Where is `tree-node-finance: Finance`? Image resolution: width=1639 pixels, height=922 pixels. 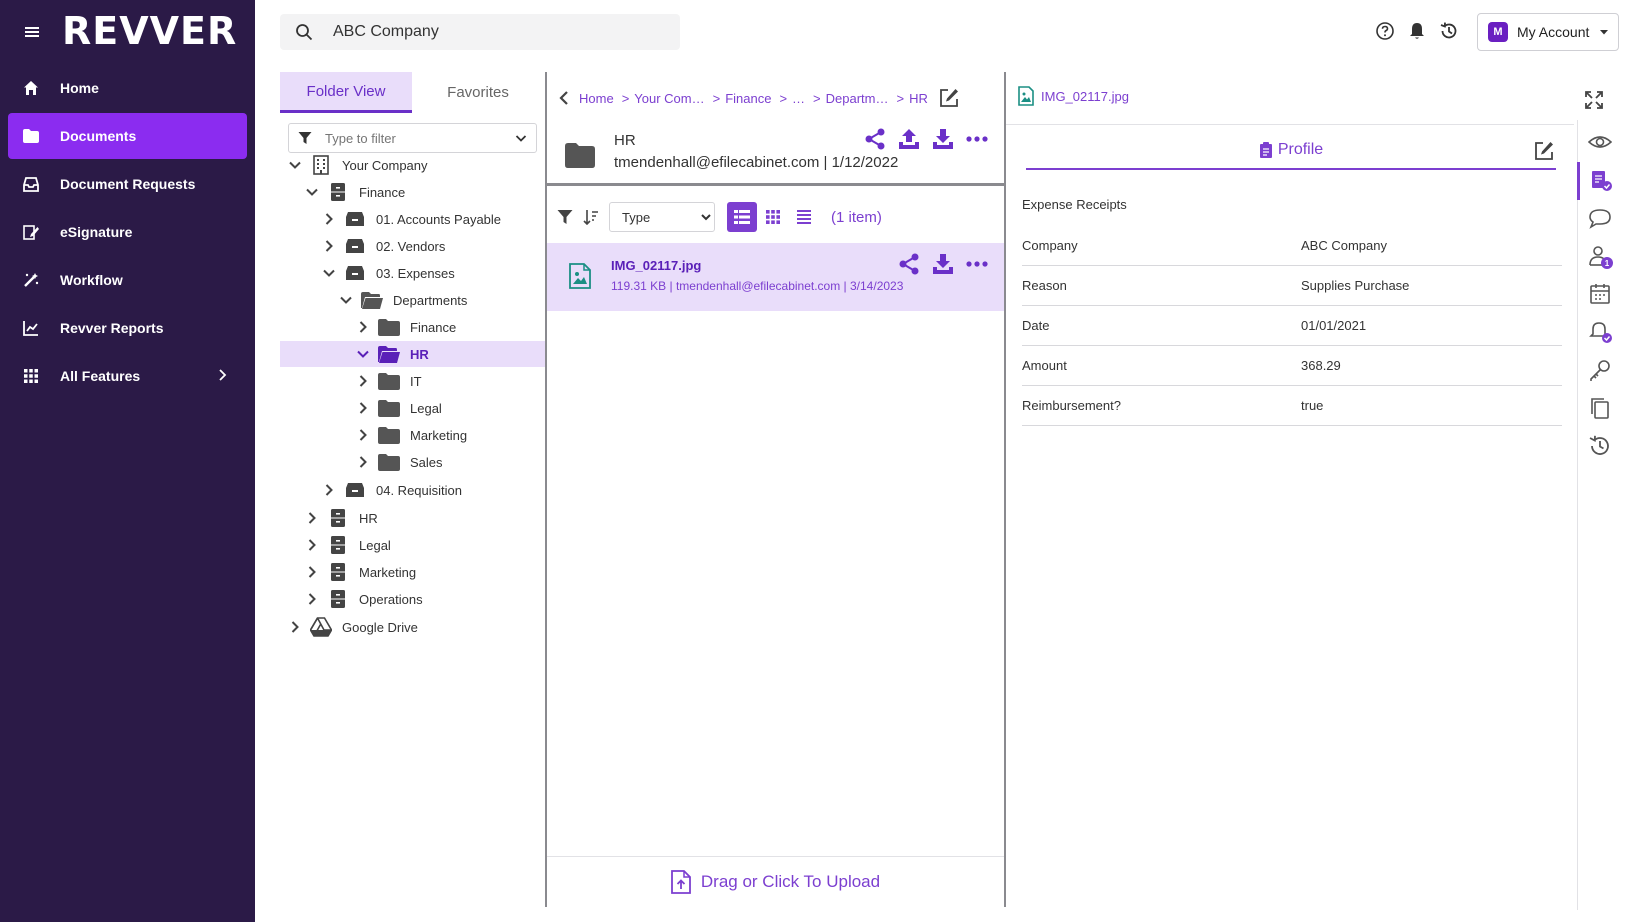
tree-node-finance: Finance is located at coordinates (412, 192).